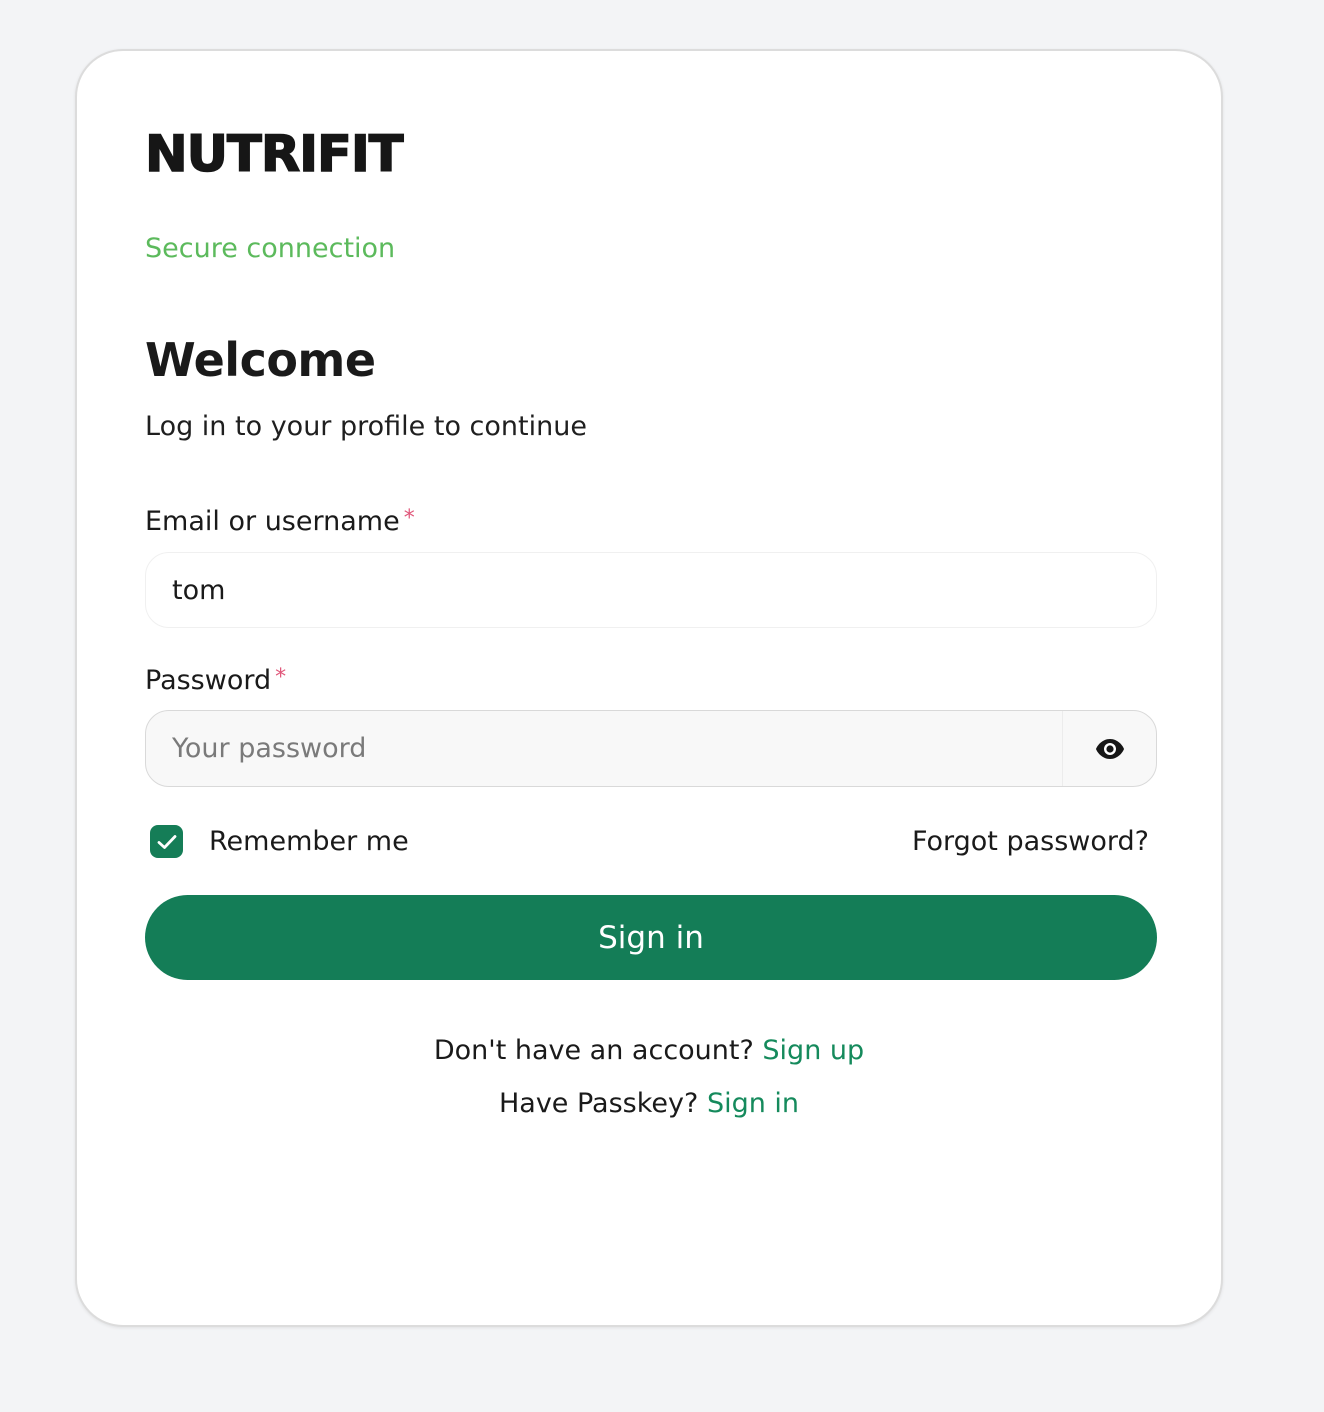 Image resolution: width=1324 pixels, height=1412 pixels. I want to click on checkmark-icon, so click(166, 841).